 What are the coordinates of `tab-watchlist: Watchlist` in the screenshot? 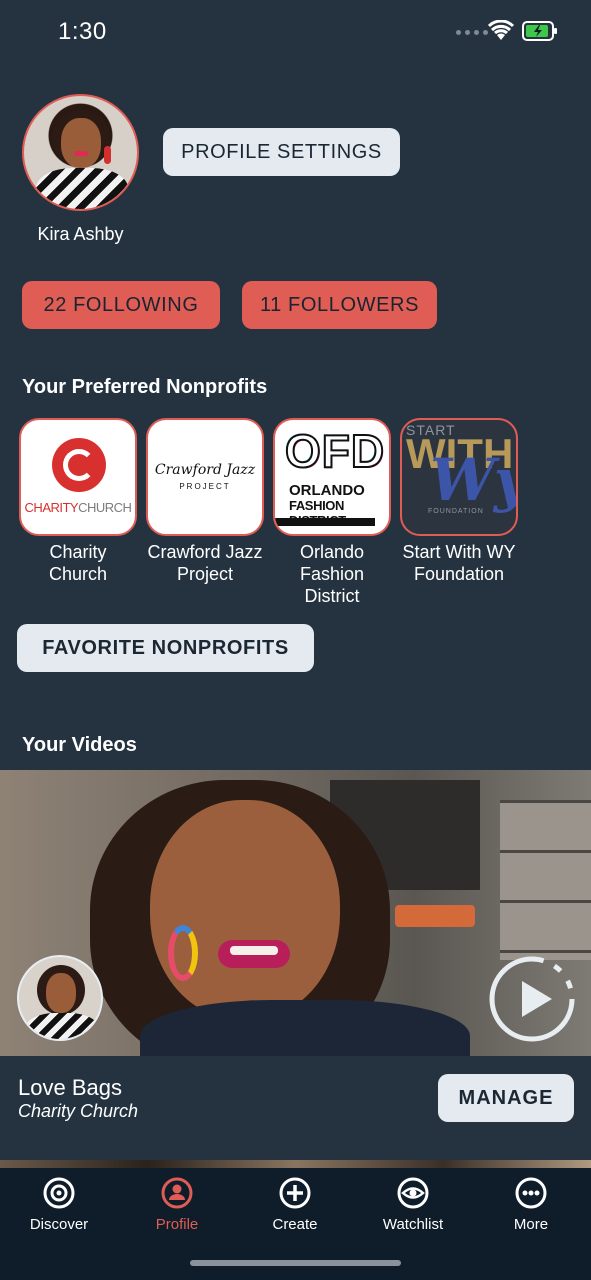 It's located at (413, 1208).